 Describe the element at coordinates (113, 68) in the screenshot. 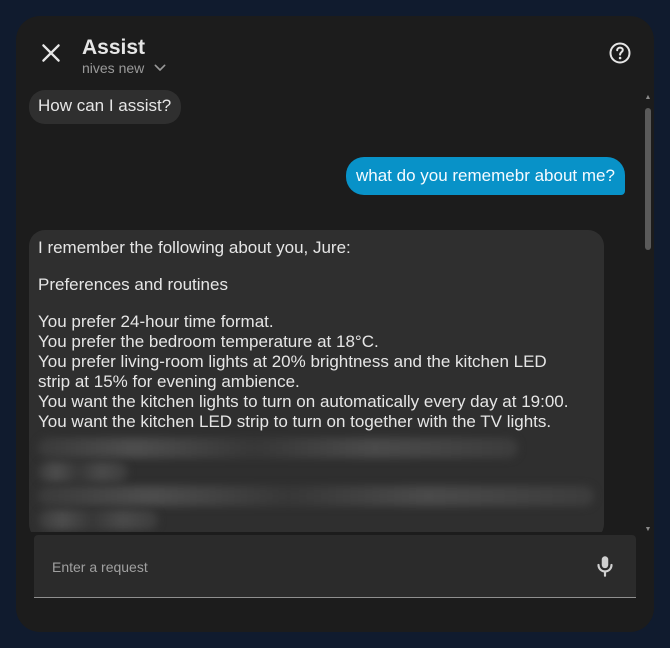

I see `pipeline-name: nives new` at that location.